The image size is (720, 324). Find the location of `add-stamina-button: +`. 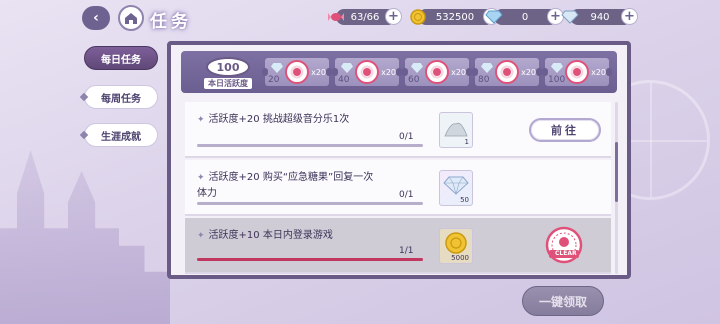

add-stamina-button: + is located at coordinates (393, 16).